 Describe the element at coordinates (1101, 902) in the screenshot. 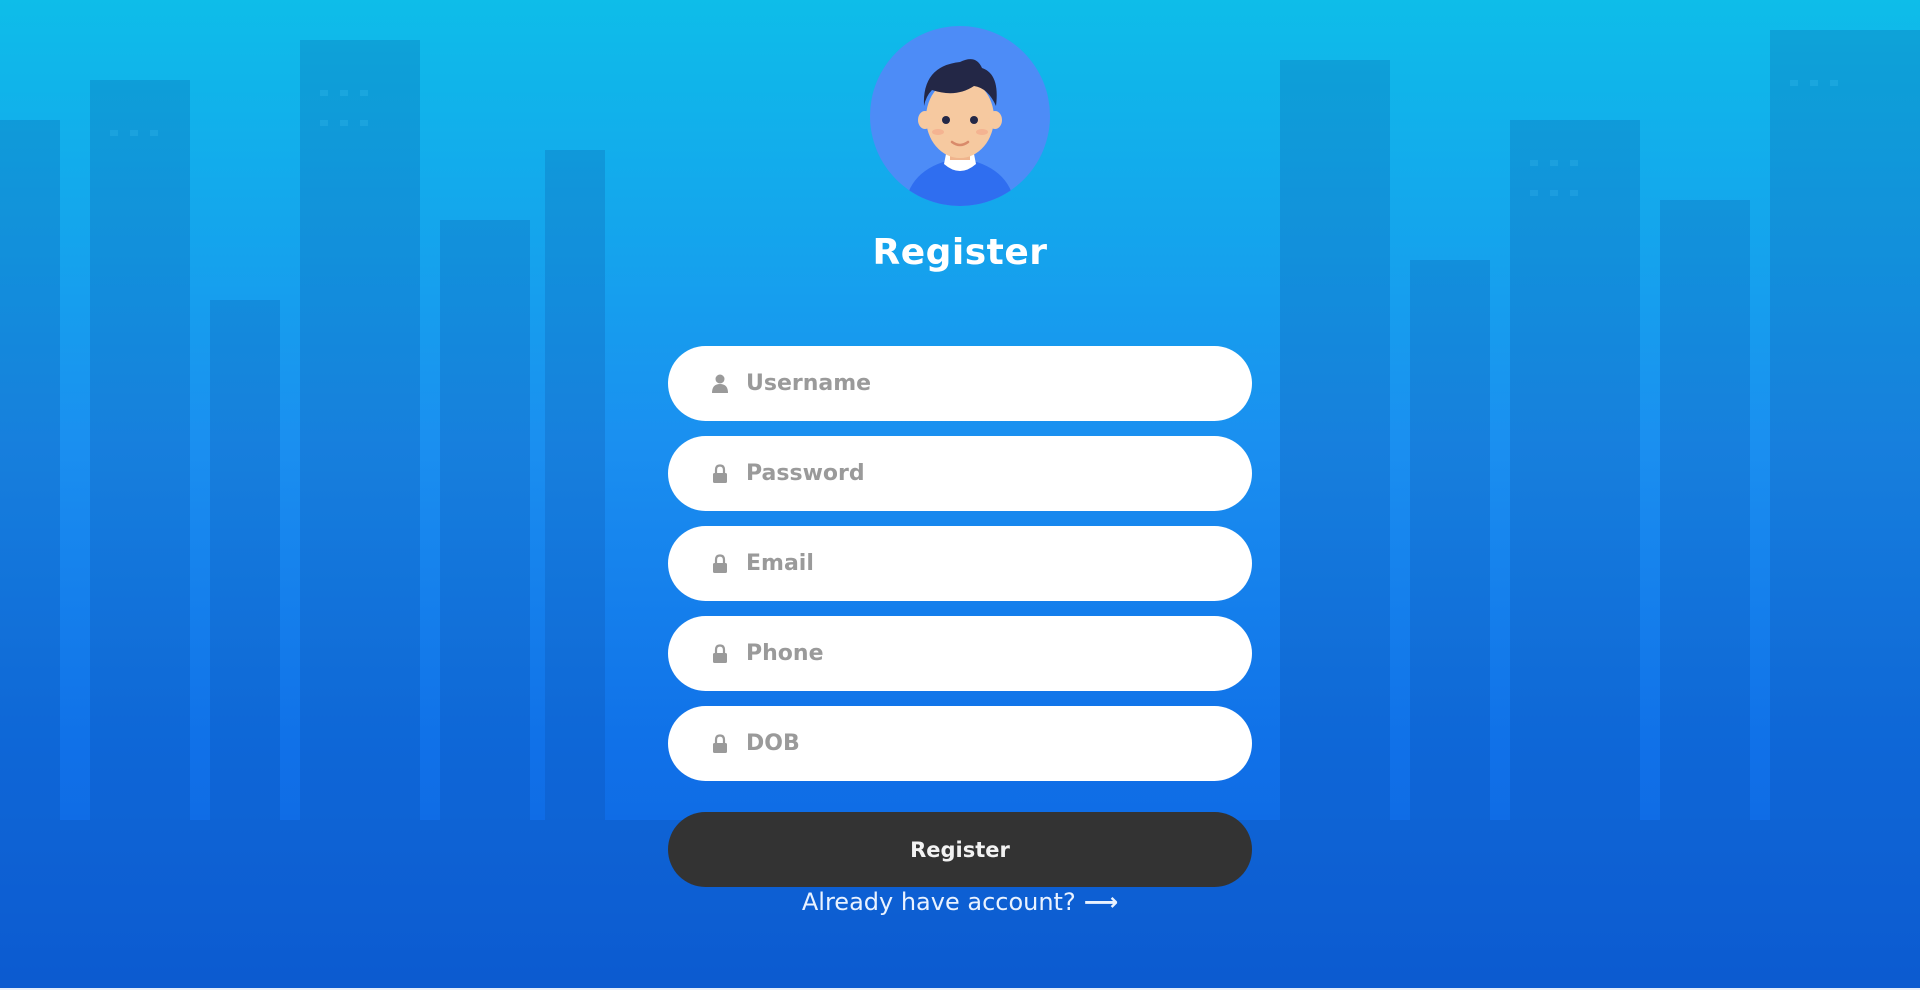

I see `arrow-right-icon: ⟶` at that location.